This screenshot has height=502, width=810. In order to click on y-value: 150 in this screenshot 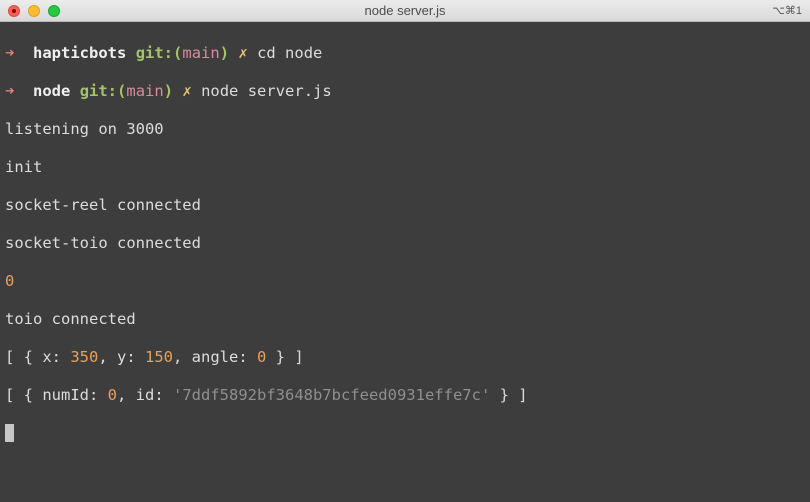, I will do `click(159, 357)`.